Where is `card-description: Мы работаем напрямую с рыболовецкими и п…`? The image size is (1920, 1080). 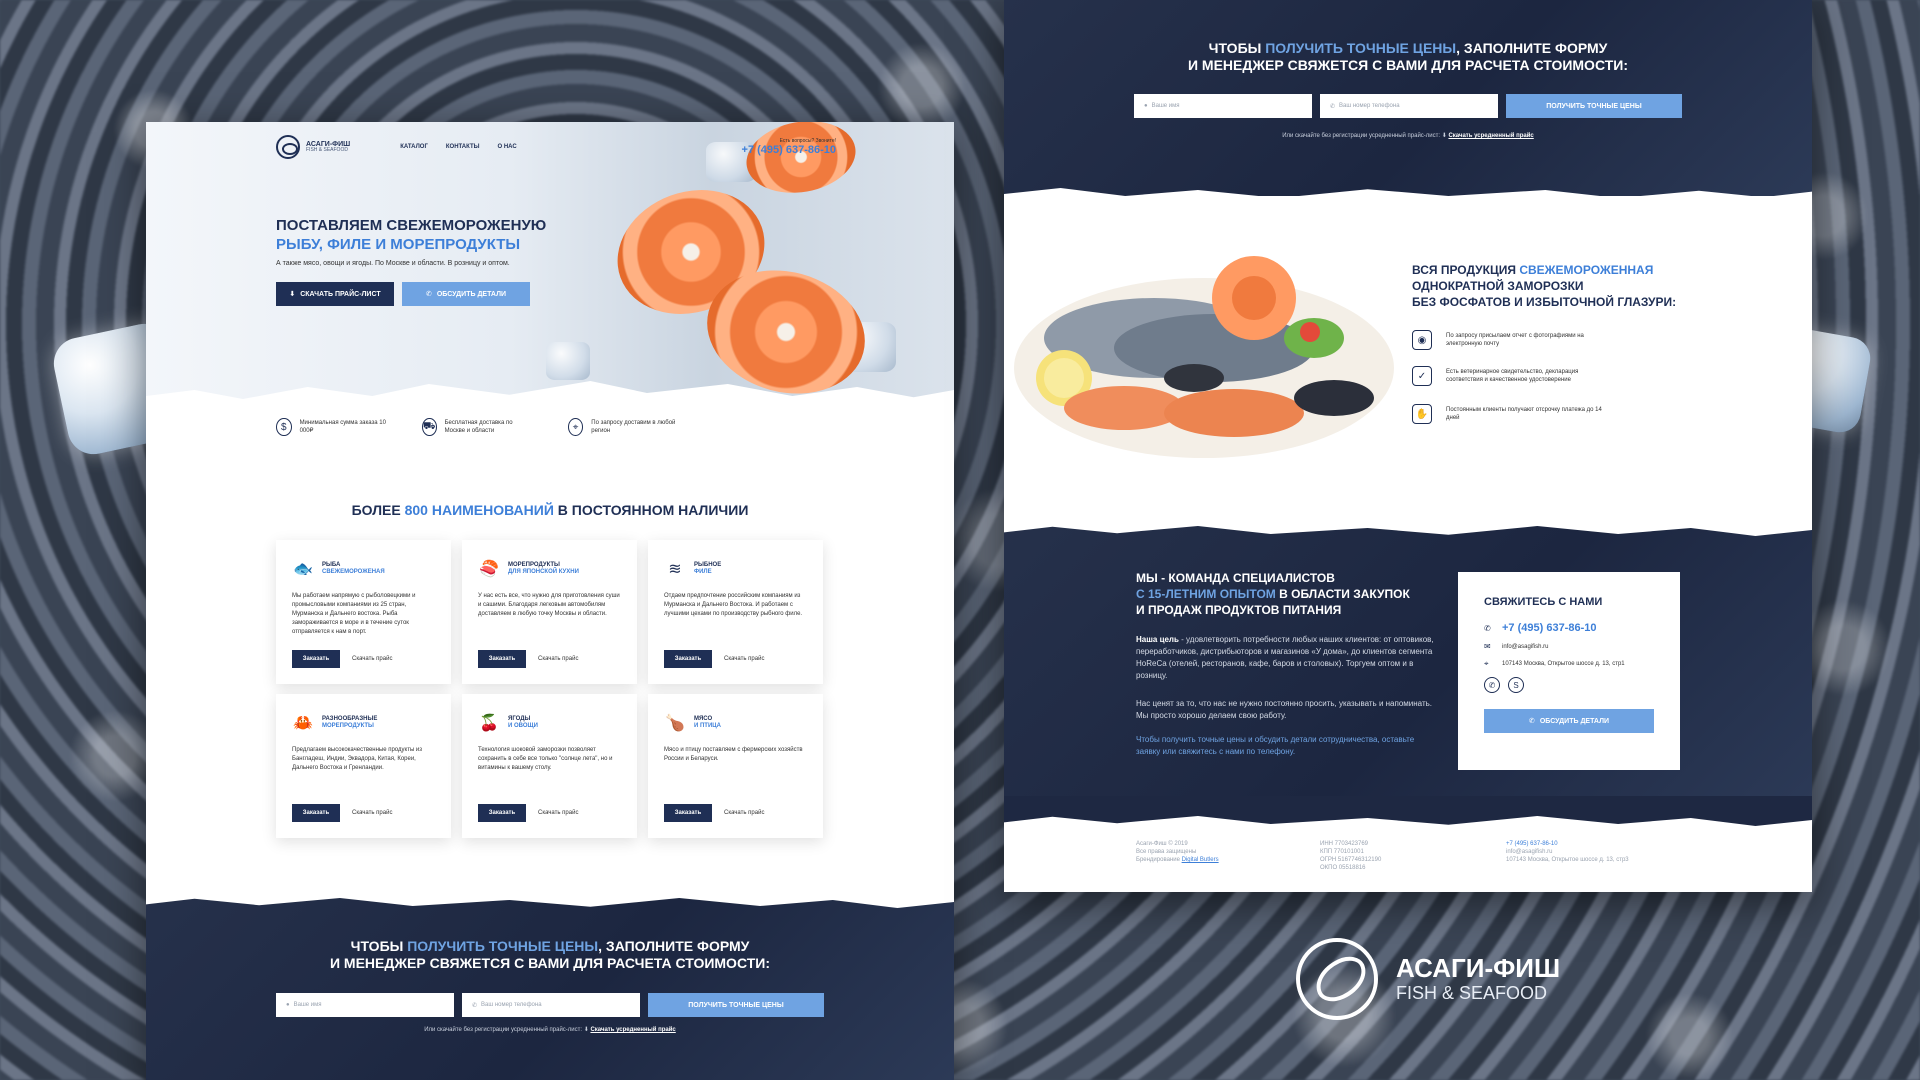 card-description: Мы работаем напрямую с рыболовецкими и п… is located at coordinates (354, 614).